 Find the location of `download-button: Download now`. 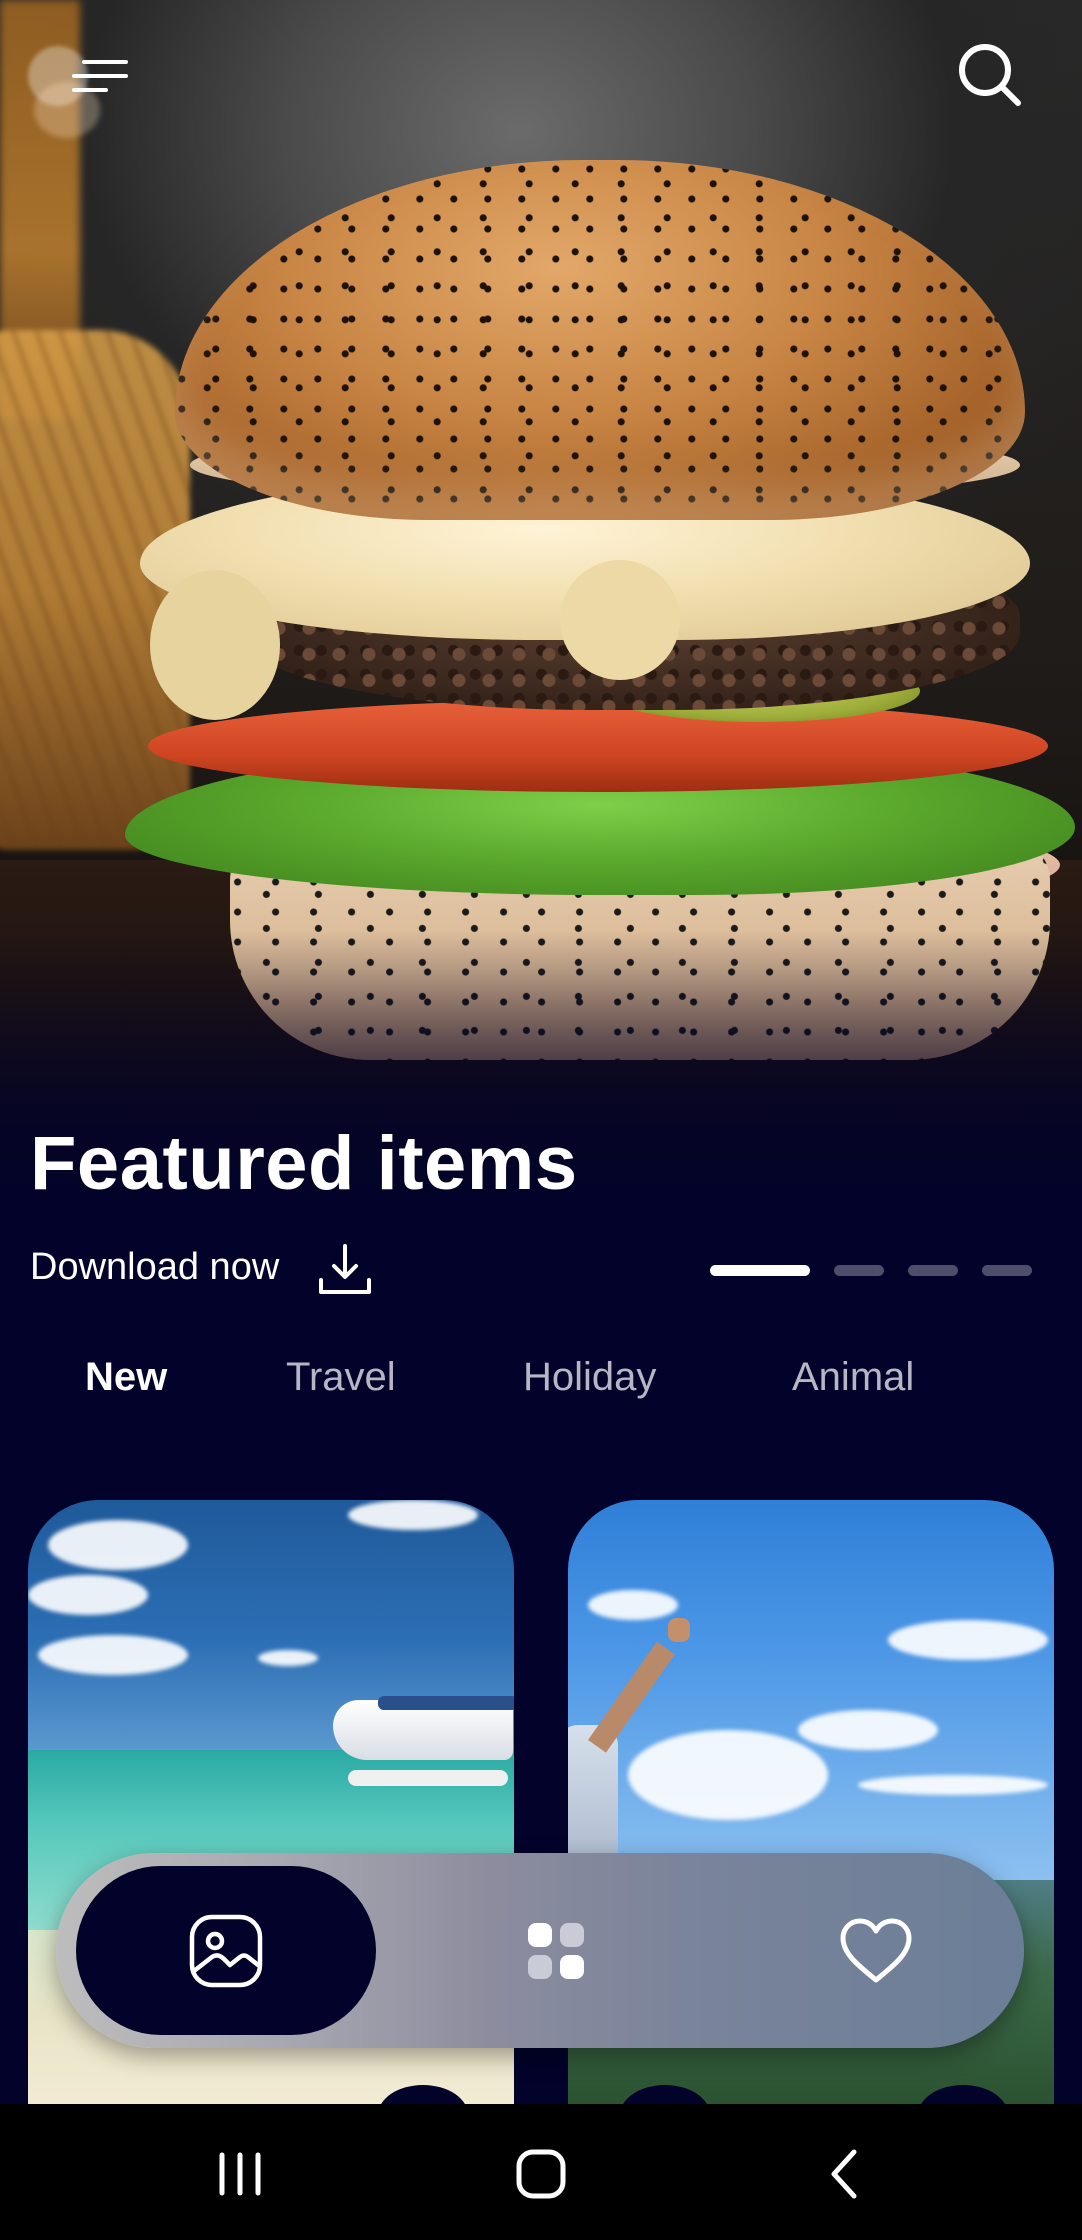

download-button: Download now is located at coordinates (202, 1267).